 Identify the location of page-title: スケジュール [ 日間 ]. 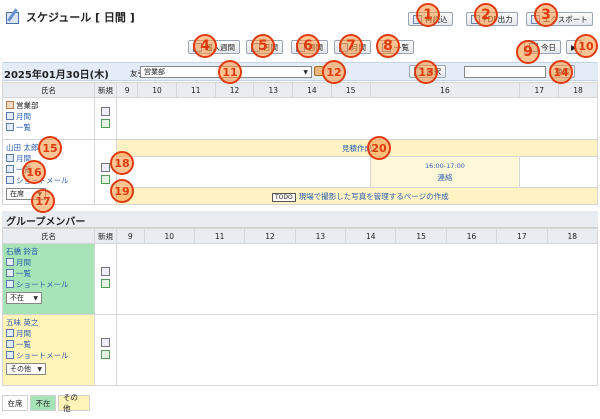
(69, 17).